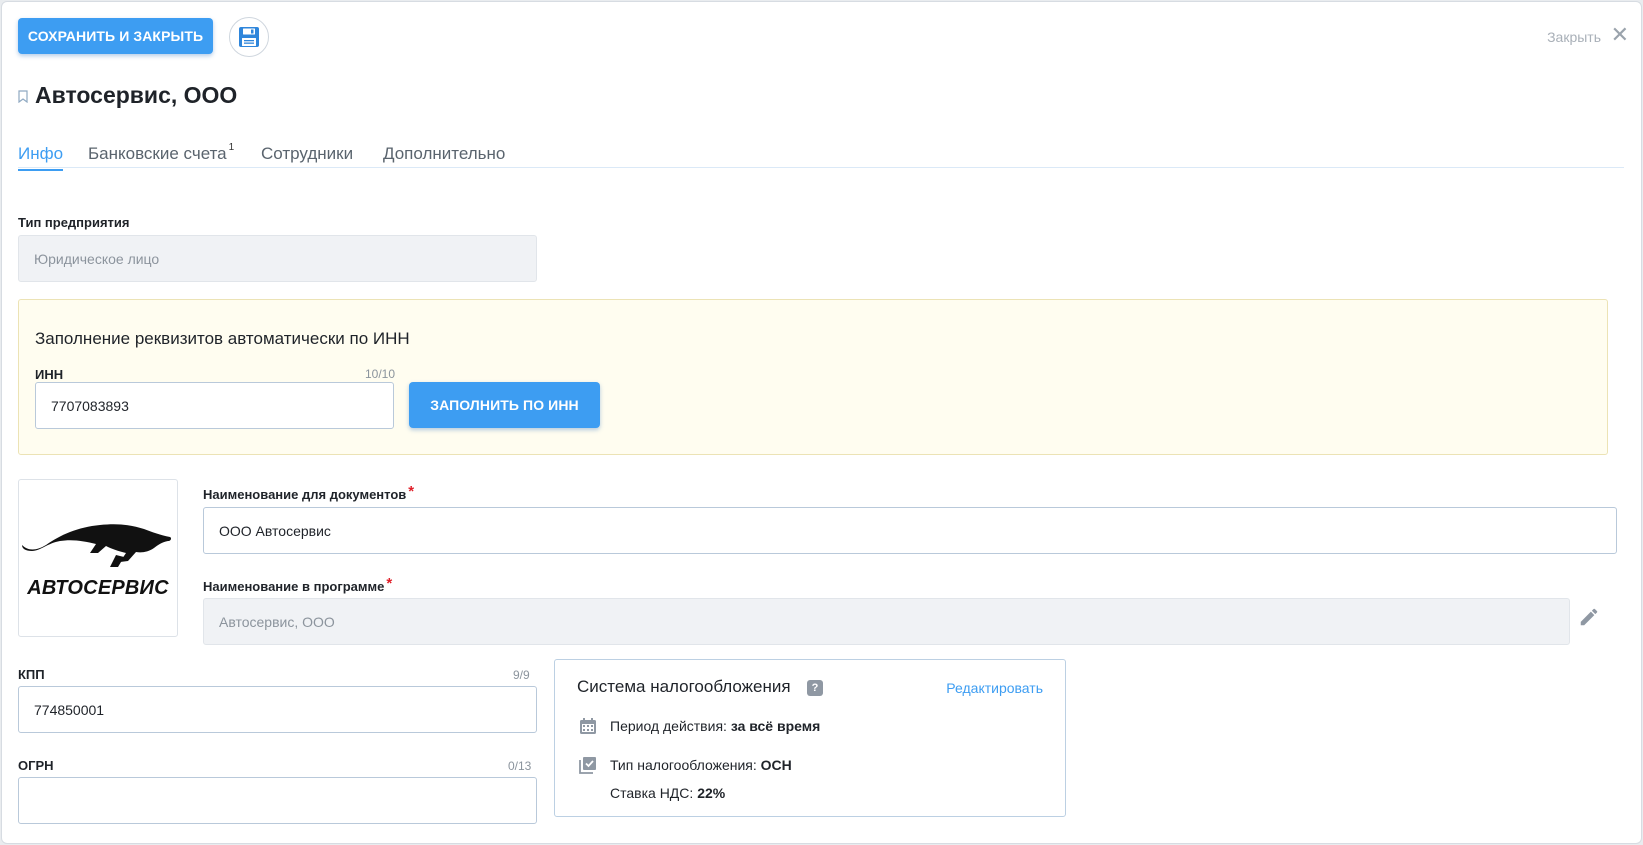 This screenshot has width=1643, height=845. I want to click on tab-info: Инфо, so click(41, 157).